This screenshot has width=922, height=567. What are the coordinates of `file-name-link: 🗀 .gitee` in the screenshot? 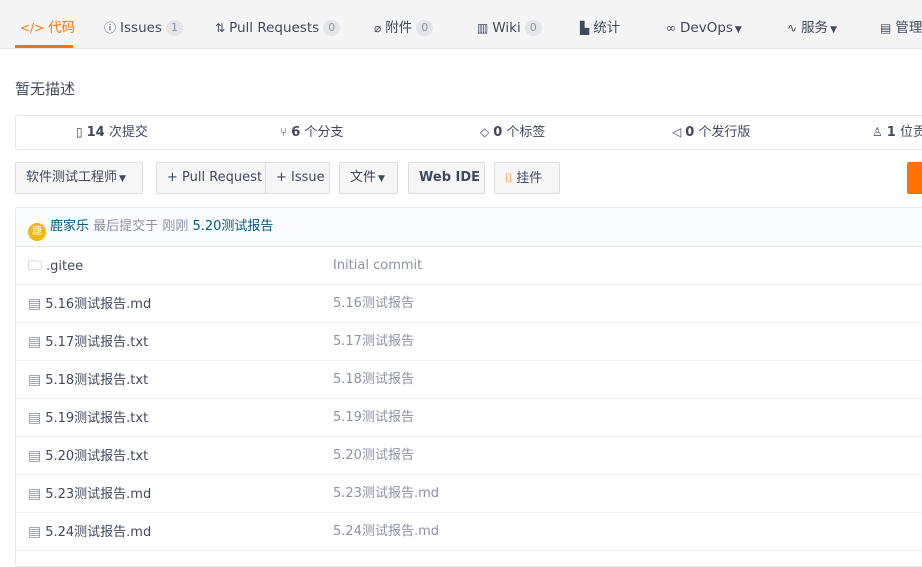 It's located at (55, 266).